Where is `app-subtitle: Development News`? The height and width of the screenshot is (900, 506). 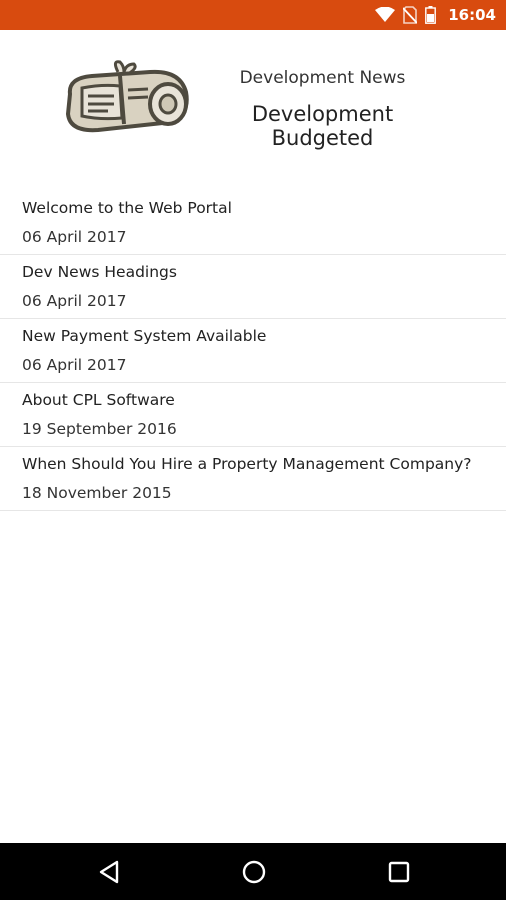
app-subtitle: Development News is located at coordinates (322, 78).